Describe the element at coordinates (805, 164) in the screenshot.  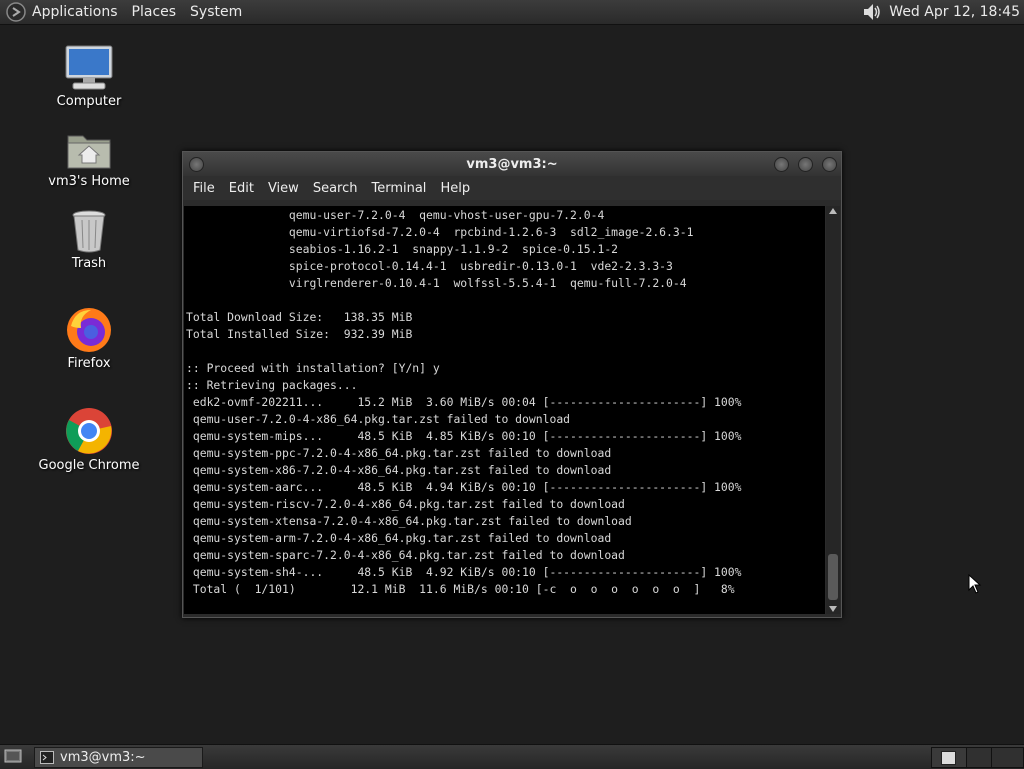
I see `maximize-button` at that location.